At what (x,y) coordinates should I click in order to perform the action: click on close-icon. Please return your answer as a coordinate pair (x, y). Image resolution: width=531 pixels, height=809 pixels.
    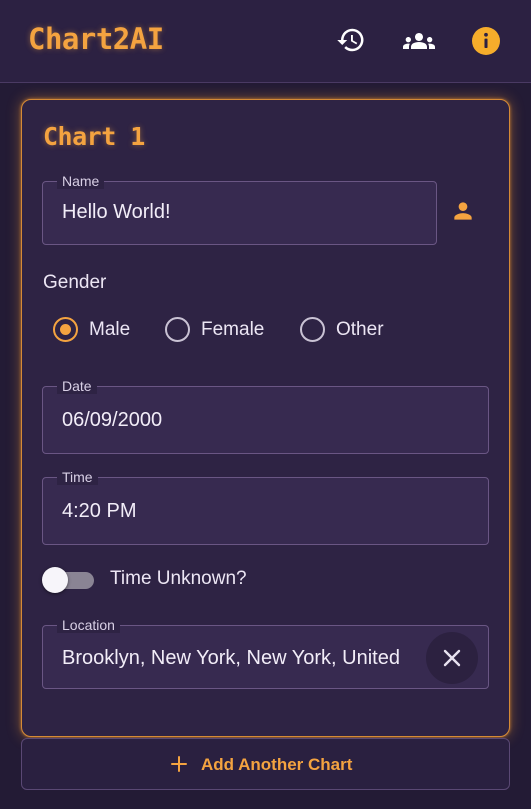
    Looking at the image, I should click on (452, 658).